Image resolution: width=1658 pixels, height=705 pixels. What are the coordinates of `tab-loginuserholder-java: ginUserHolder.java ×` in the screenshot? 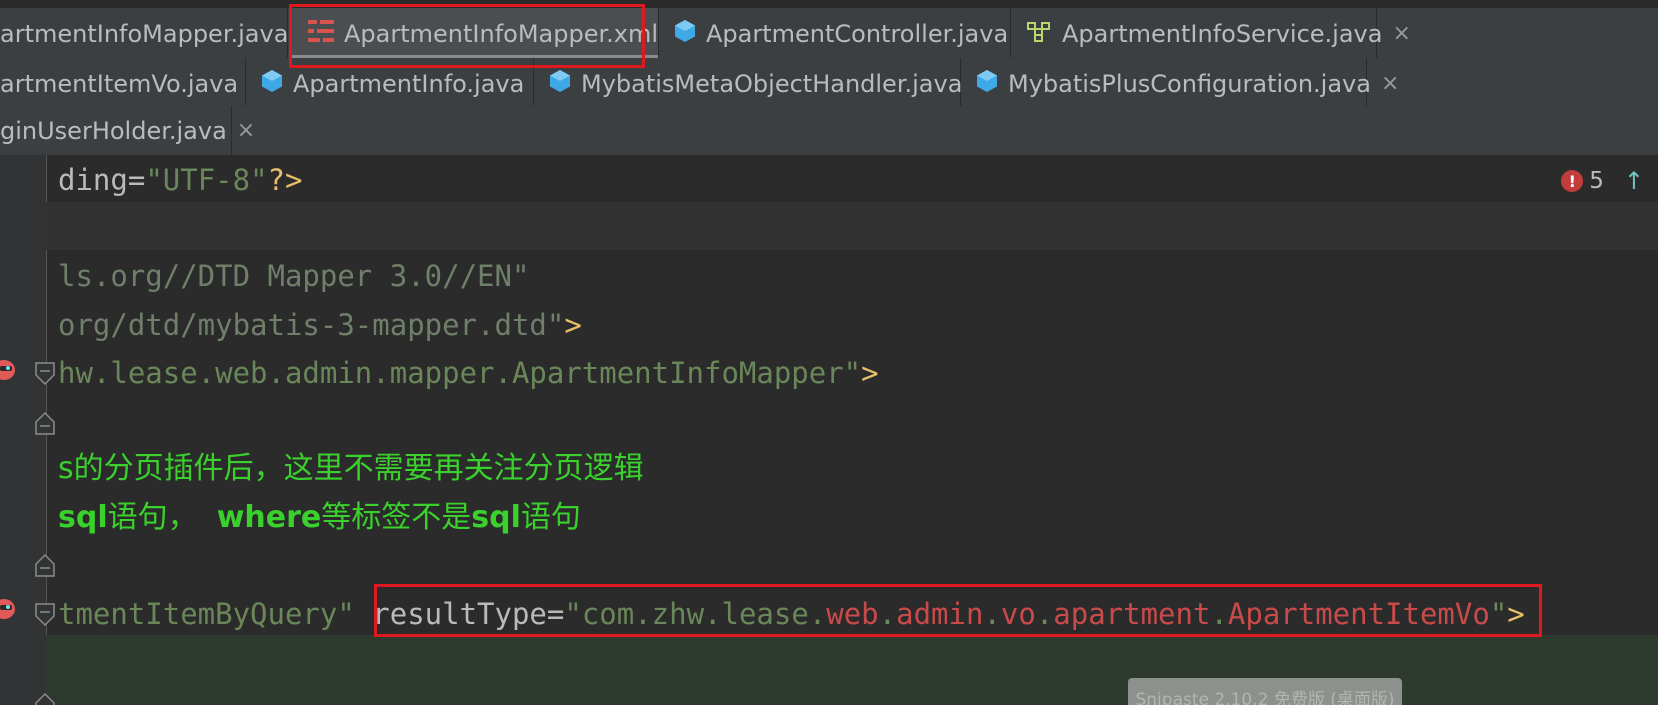 It's located at (127, 130).